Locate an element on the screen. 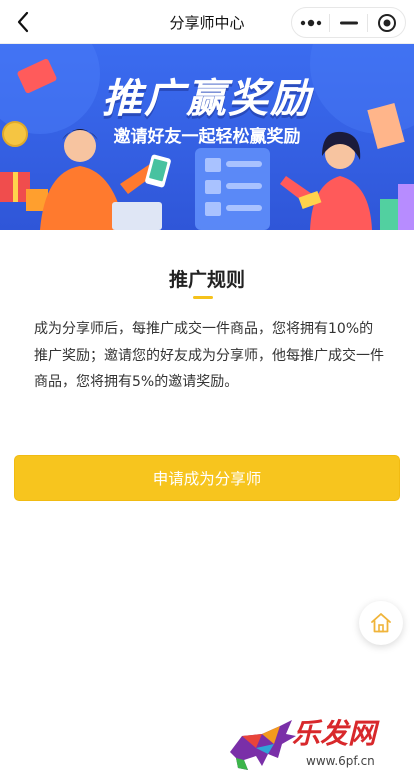  minimize-icon is located at coordinates (348, 22).